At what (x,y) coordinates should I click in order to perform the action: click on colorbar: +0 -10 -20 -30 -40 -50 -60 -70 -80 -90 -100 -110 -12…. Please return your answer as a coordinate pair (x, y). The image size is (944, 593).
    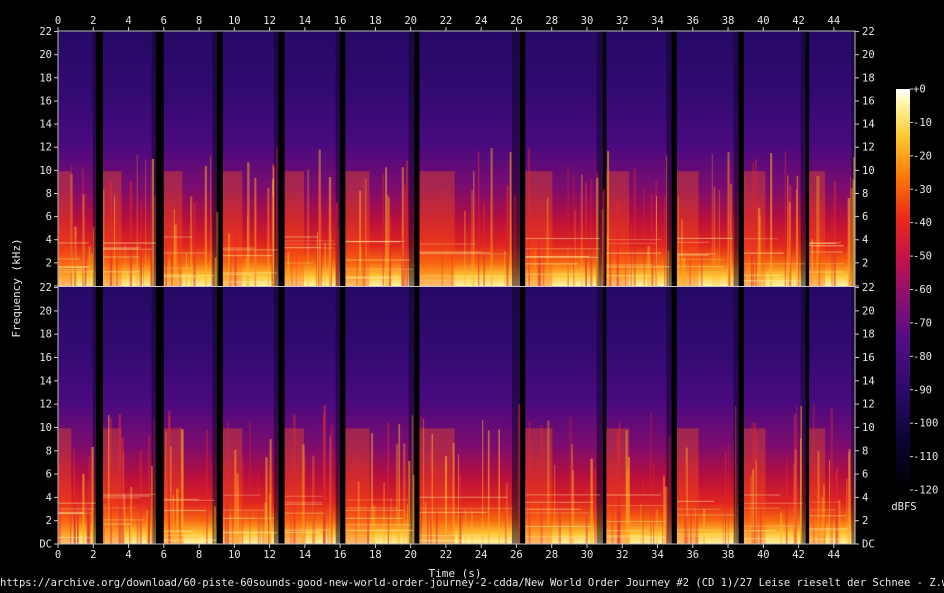
    Looking at the image, I should click on (914, 299).